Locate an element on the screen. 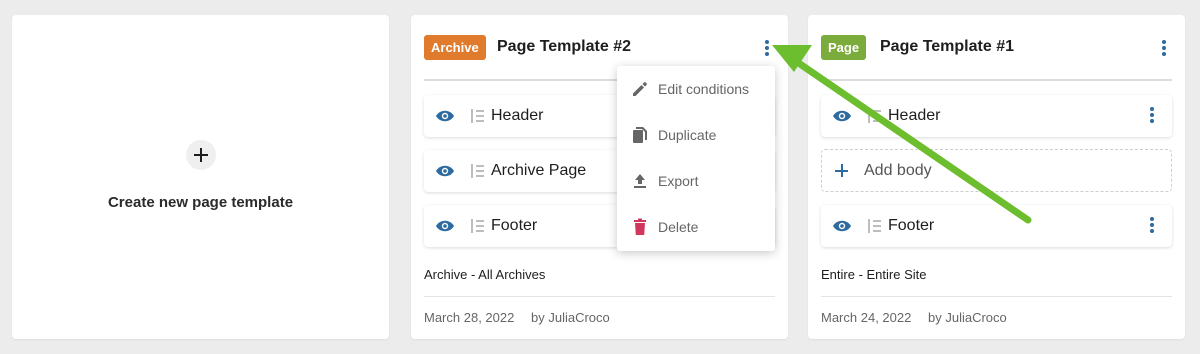 This screenshot has height=354, width=1200. menu-item-label: Delete is located at coordinates (678, 227).